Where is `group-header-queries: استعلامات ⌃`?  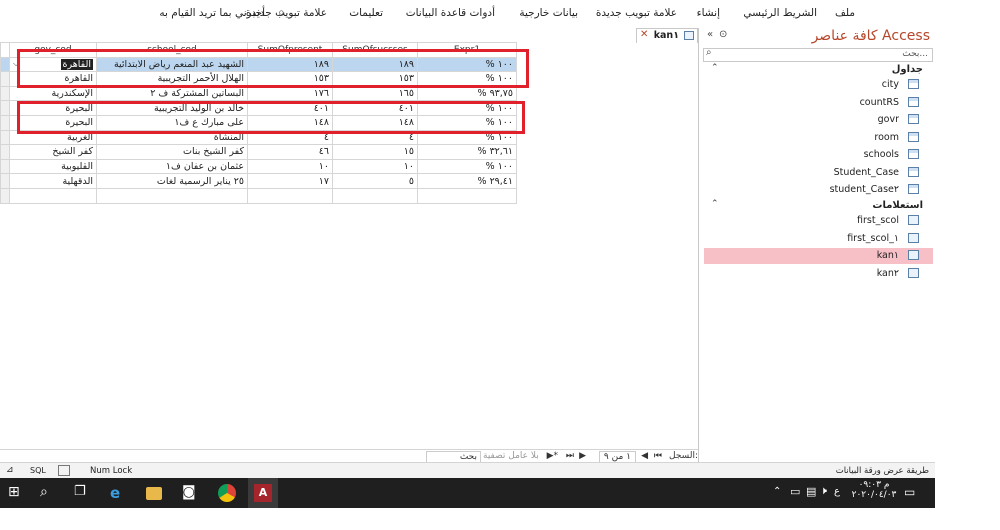 group-header-queries: استعلامات ⌃ is located at coordinates (817, 206).